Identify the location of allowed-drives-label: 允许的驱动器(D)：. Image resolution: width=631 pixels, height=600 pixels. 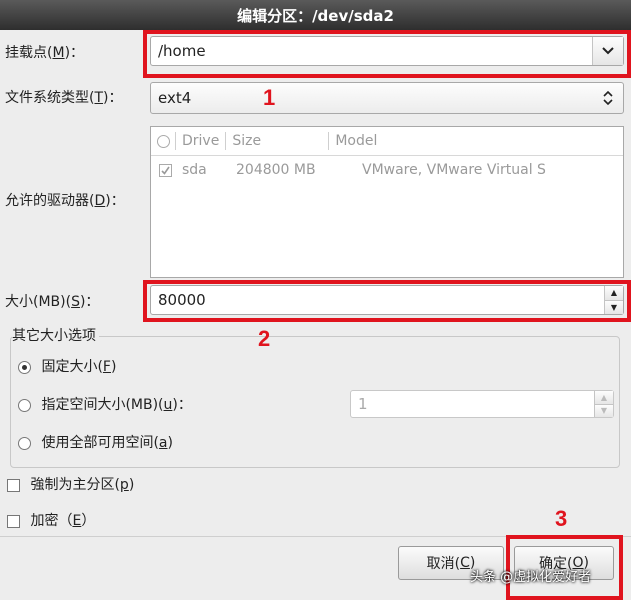
(65, 201).